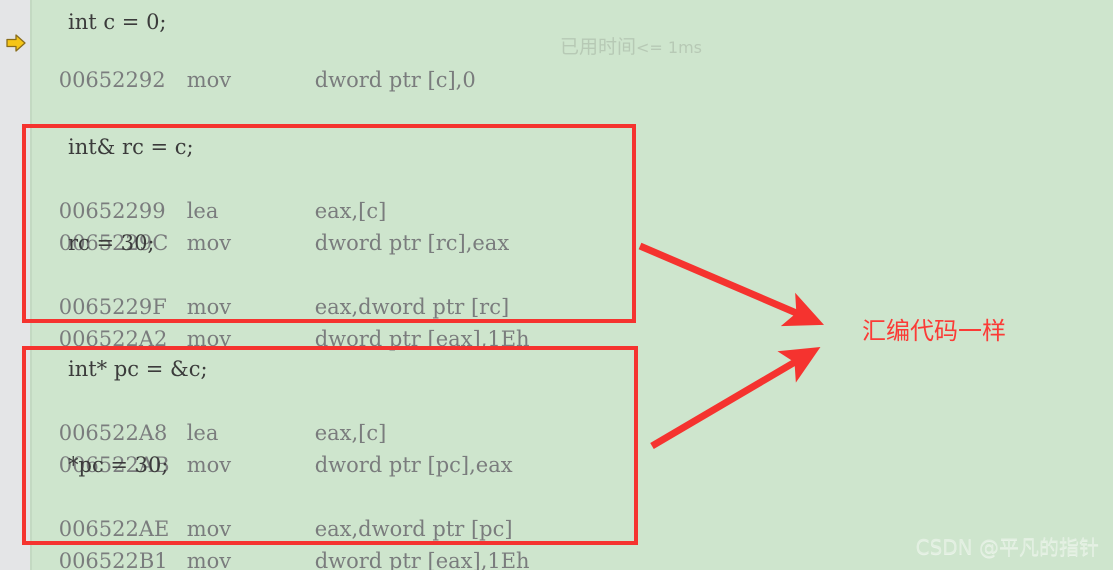 This screenshot has width=1113, height=570. What do you see at coordinates (131, 147) in the screenshot?
I see `source-line: int& rc = c;` at bounding box center [131, 147].